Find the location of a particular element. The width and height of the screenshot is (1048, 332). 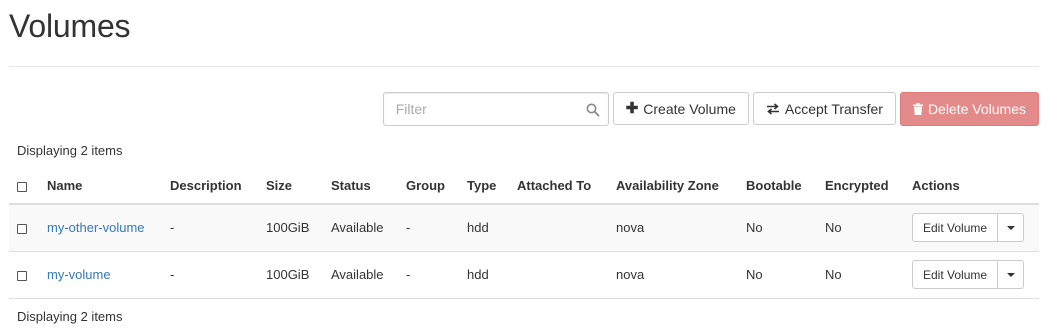

item-count-top: Displaying 2 items is located at coordinates (70, 150).